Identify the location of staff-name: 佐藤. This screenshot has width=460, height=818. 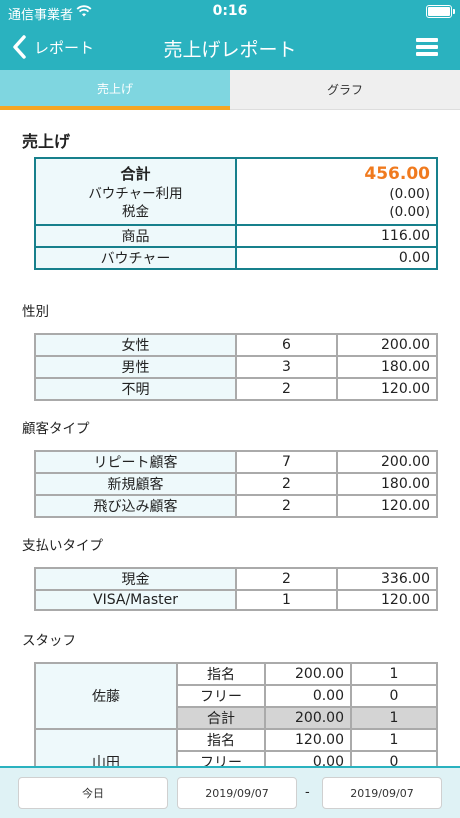
(106, 696).